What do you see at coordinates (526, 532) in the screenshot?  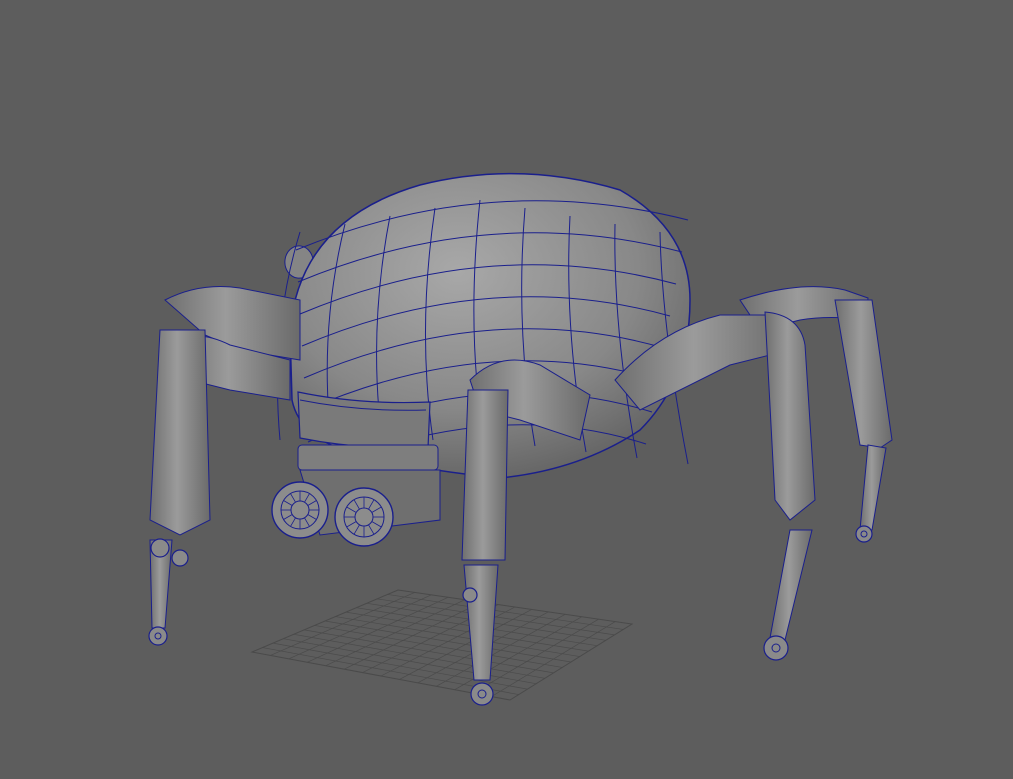 I see `leg-front-center` at bounding box center [526, 532].